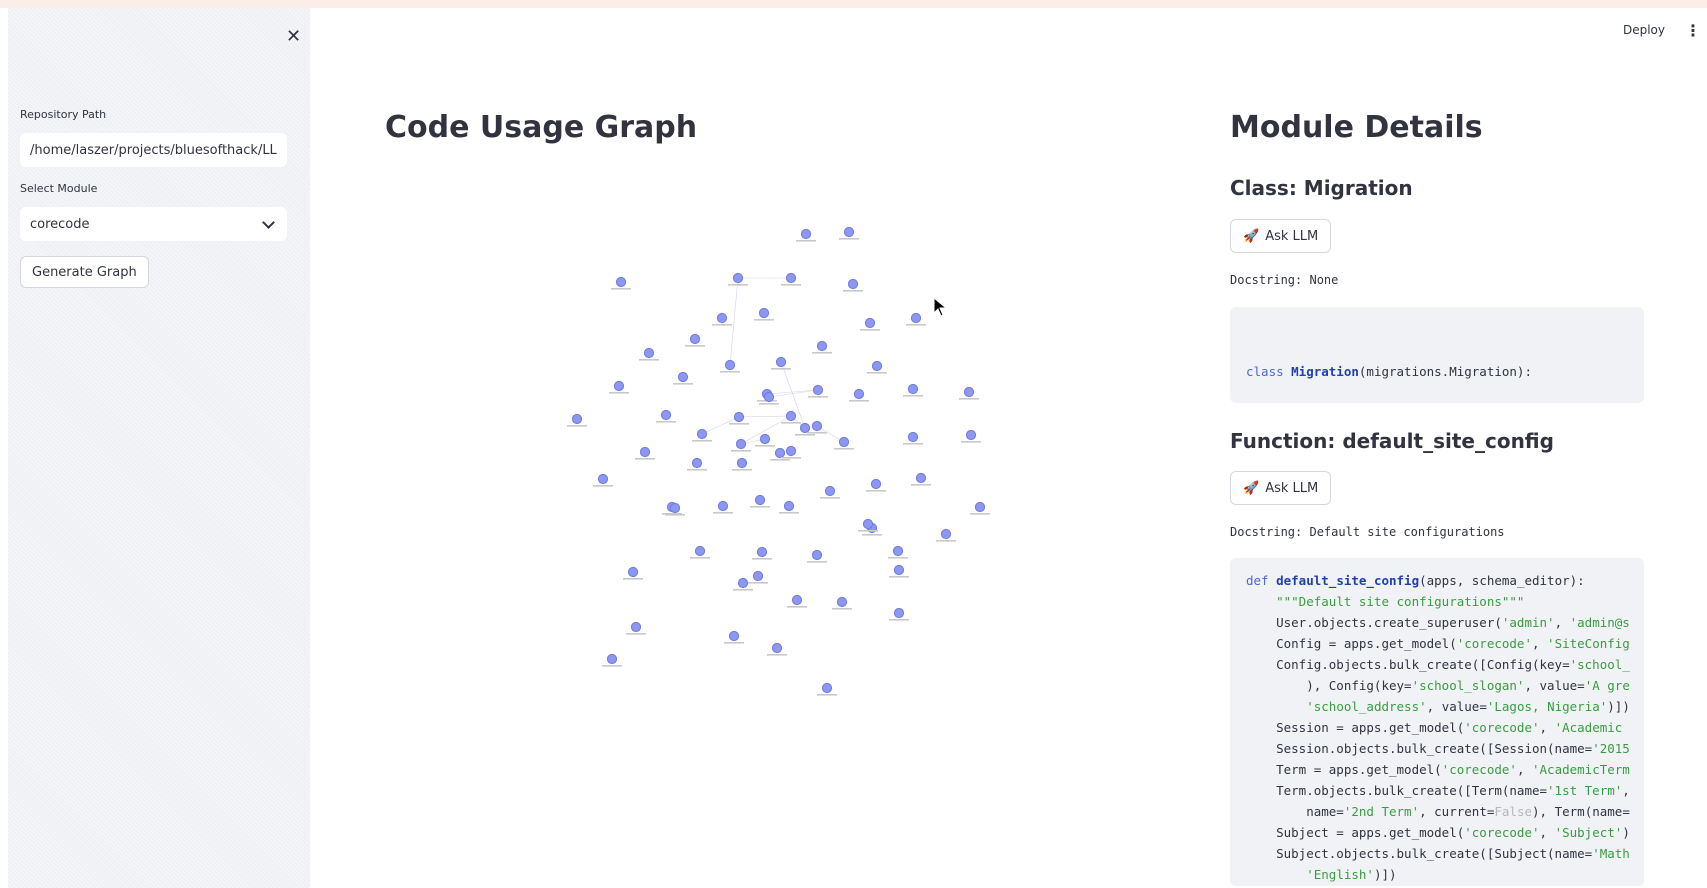 Image resolution: width=1707 pixels, height=888 pixels. Describe the element at coordinates (853, 4) in the screenshot. I see `top-accent-strip` at that location.